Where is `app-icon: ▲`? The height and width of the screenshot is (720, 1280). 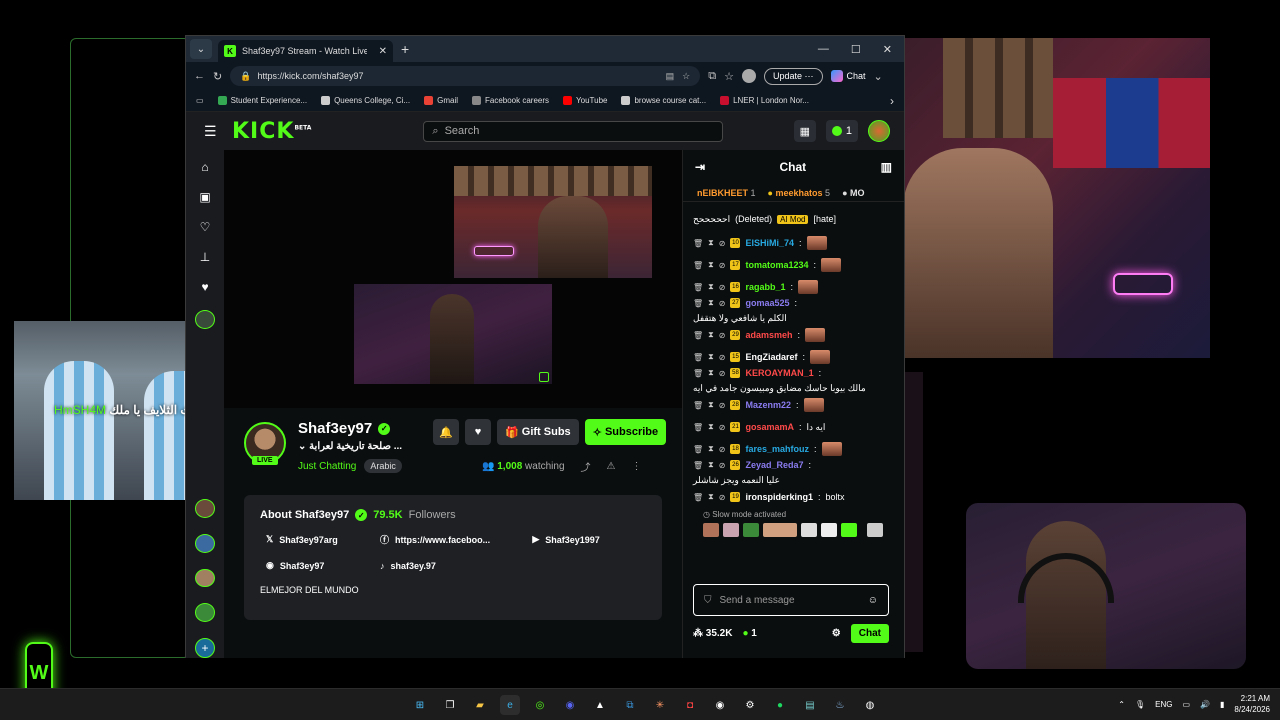 app-icon: ▲ is located at coordinates (600, 705).